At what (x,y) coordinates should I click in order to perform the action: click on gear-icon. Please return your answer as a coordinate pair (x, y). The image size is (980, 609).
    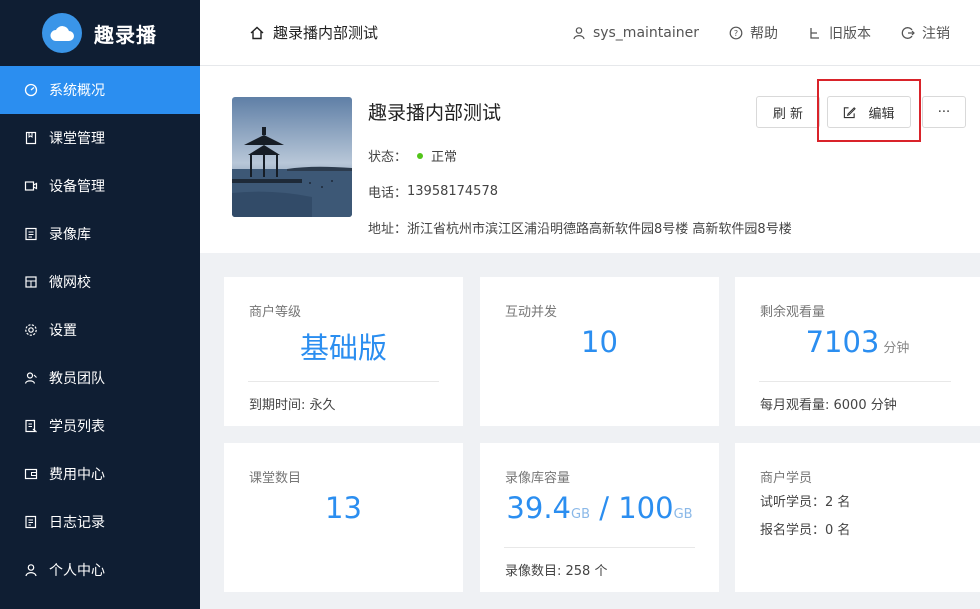
    Looking at the image, I should click on (31, 330).